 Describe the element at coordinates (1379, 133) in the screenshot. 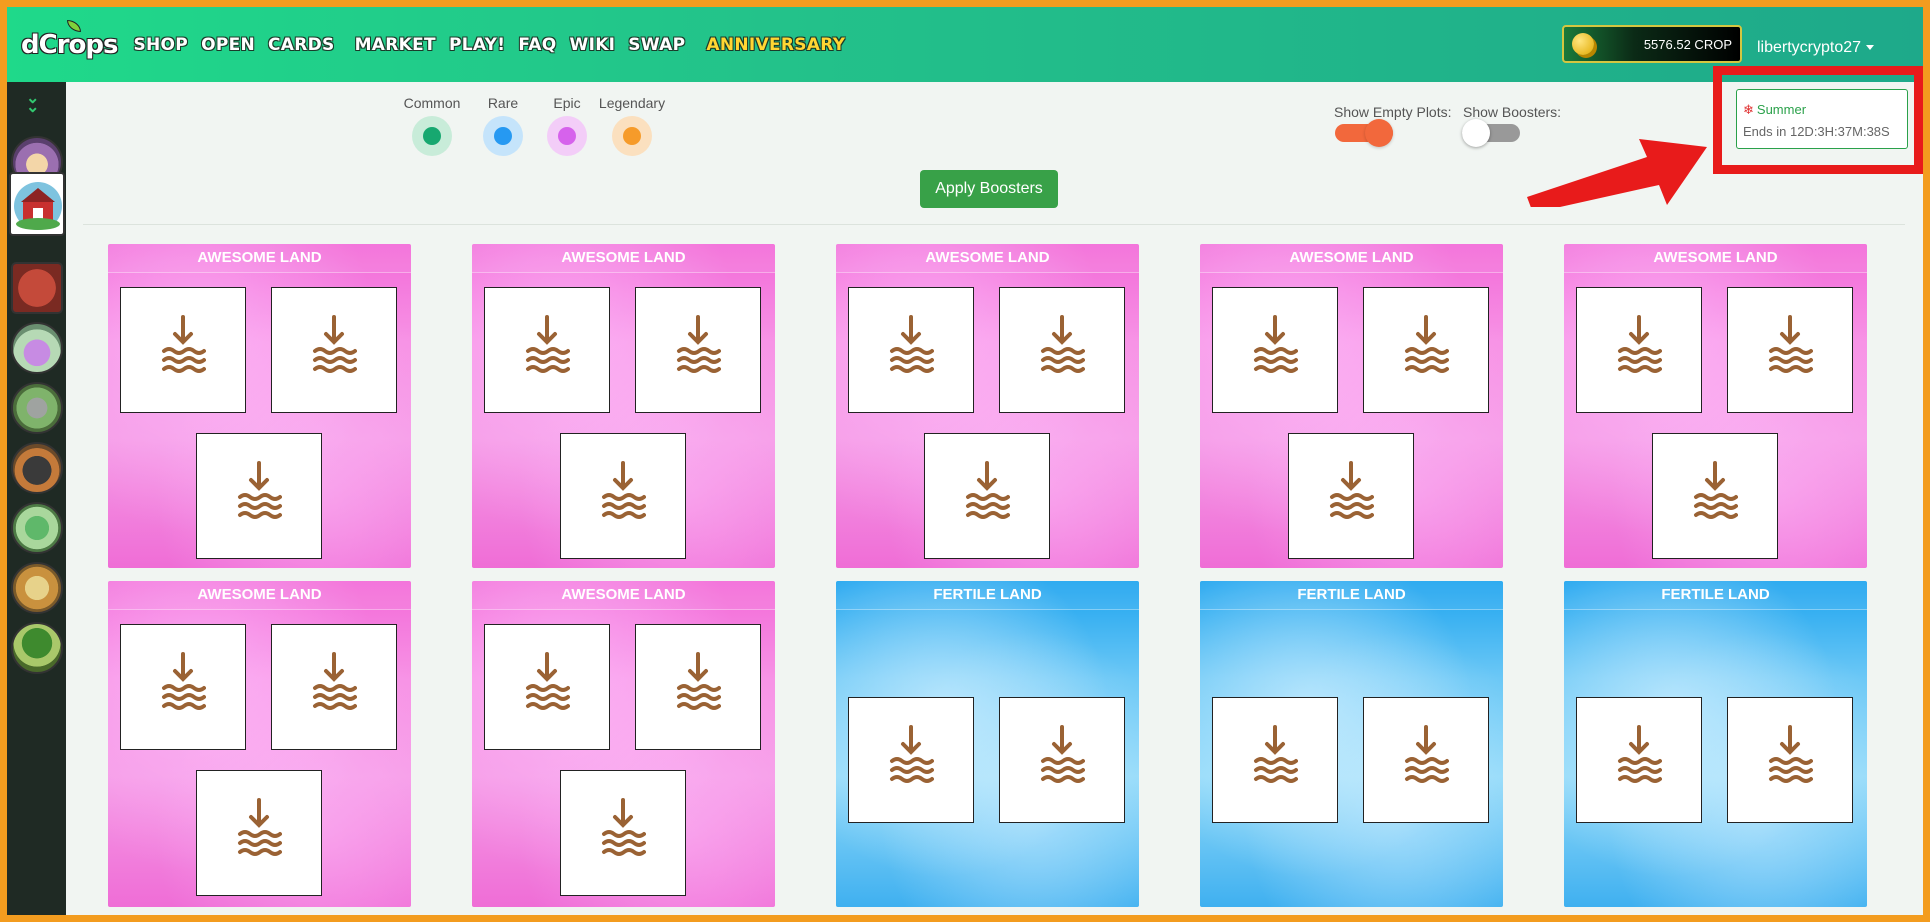

I see `toggle-knob` at that location.